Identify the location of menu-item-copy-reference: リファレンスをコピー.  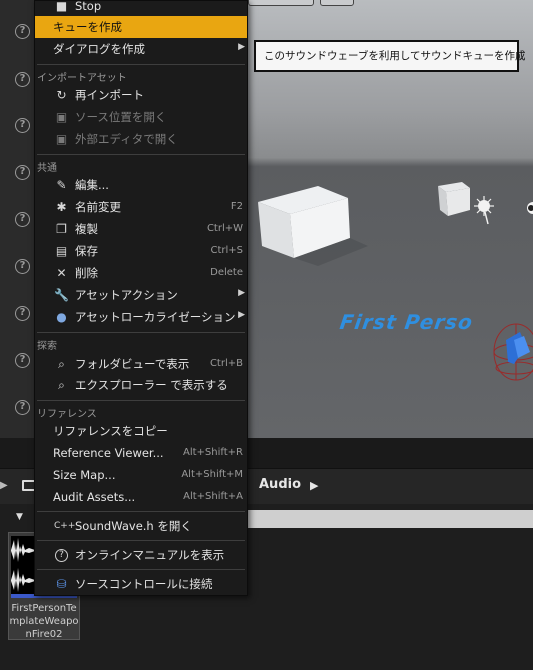
(141, 431).